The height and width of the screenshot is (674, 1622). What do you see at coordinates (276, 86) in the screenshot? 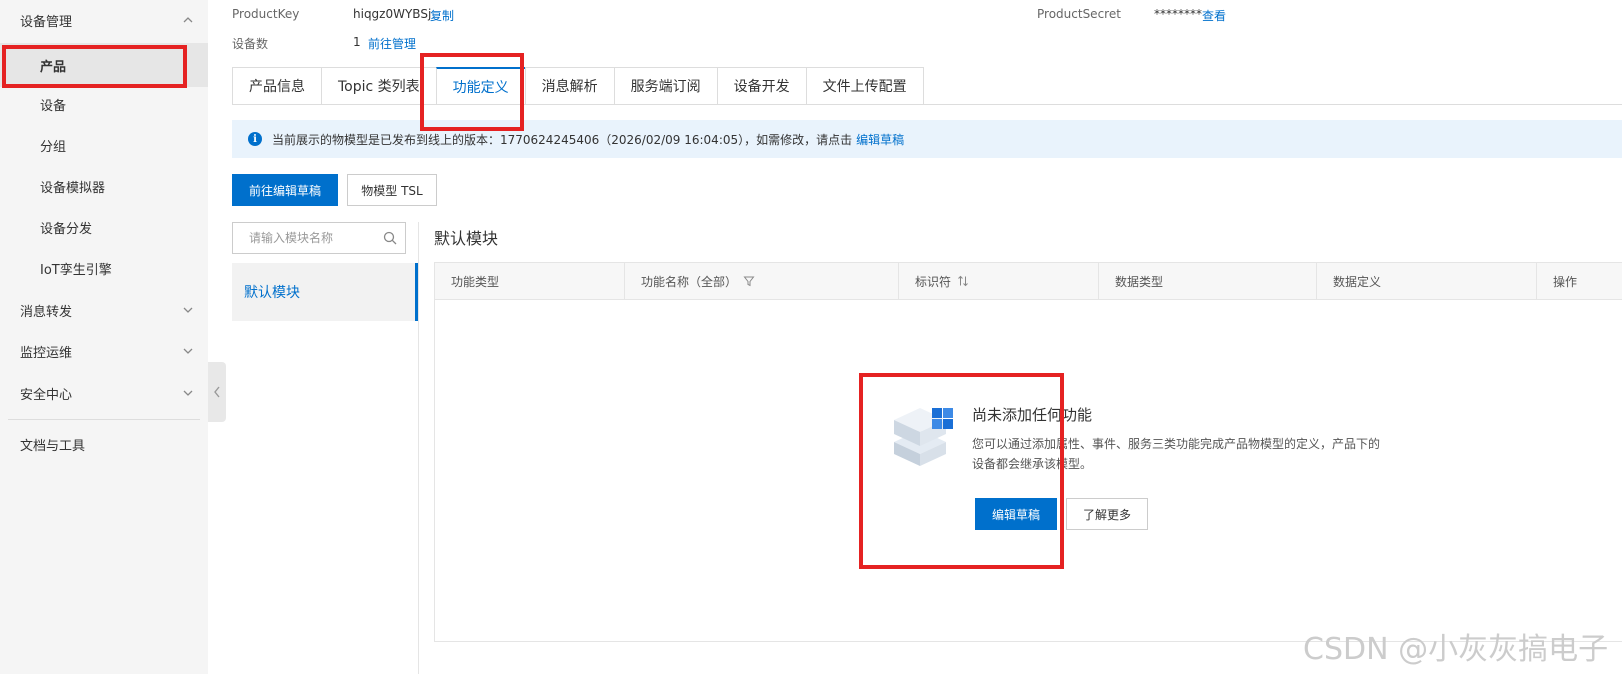
I see `tab-product-info: 产品信息` at bounding box center [276, 86].